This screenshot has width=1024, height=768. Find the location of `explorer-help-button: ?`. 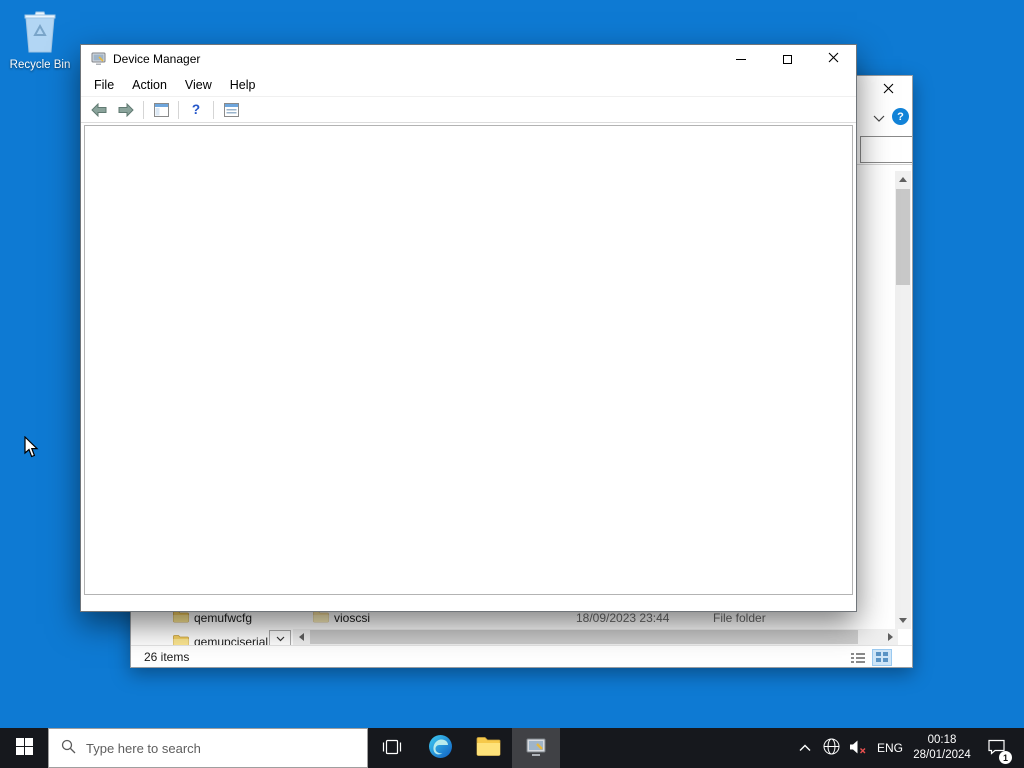

explorer-help-button: ? is located at coordinates (900, 116).